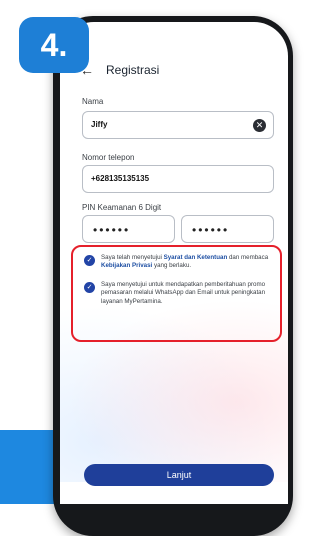  What do you see at coordinates (108, 157) in the screenshot?
I see `phone-label: Nomor telepon` at bounding box center [108, 157].